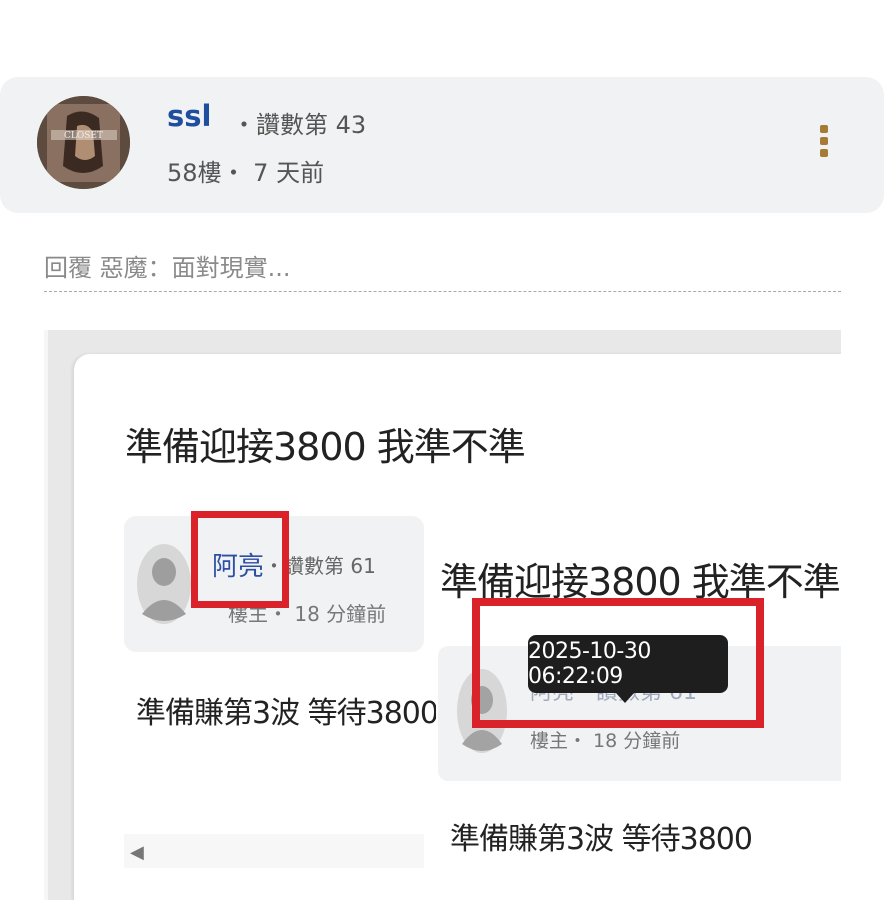 Image resolution: width=884 pixels, height=900 pixels. Describe the element at coordinates (46, 615) in the screenshot. I see `screenshot-edge` at that location.